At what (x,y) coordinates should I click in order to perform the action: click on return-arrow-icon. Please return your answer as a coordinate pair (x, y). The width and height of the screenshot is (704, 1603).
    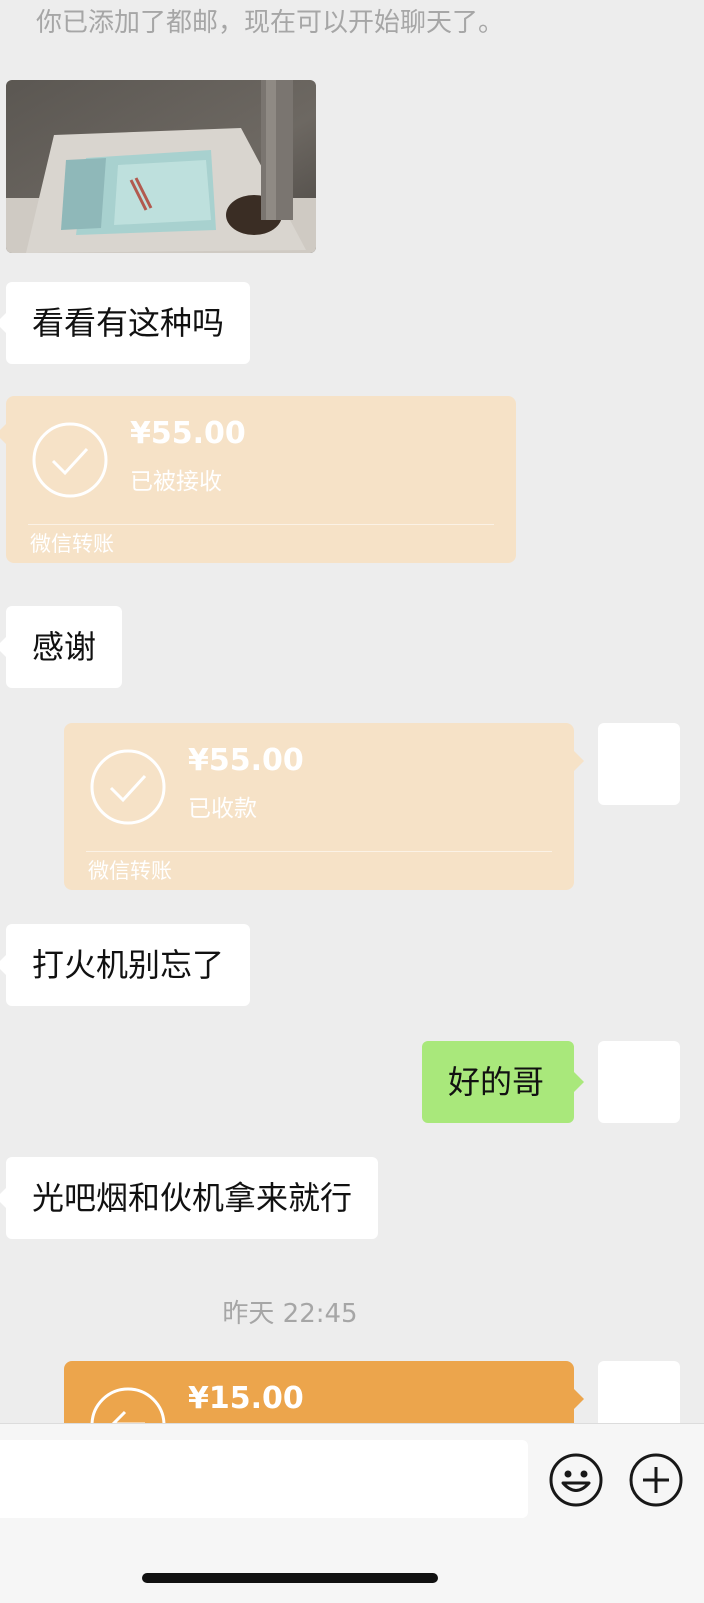
    Looking at the image, I should click on (128, 1405).